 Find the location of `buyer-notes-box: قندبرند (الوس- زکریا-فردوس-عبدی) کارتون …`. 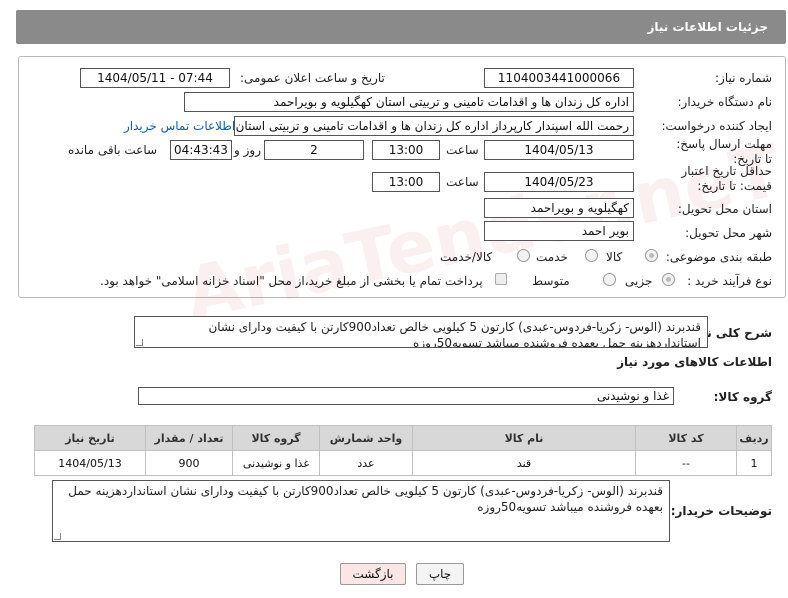

buyer-notes-box: قندبرند (الوس- زکریا-فردوس-عبدی) کارتون … is located at coordinates (361, 511).